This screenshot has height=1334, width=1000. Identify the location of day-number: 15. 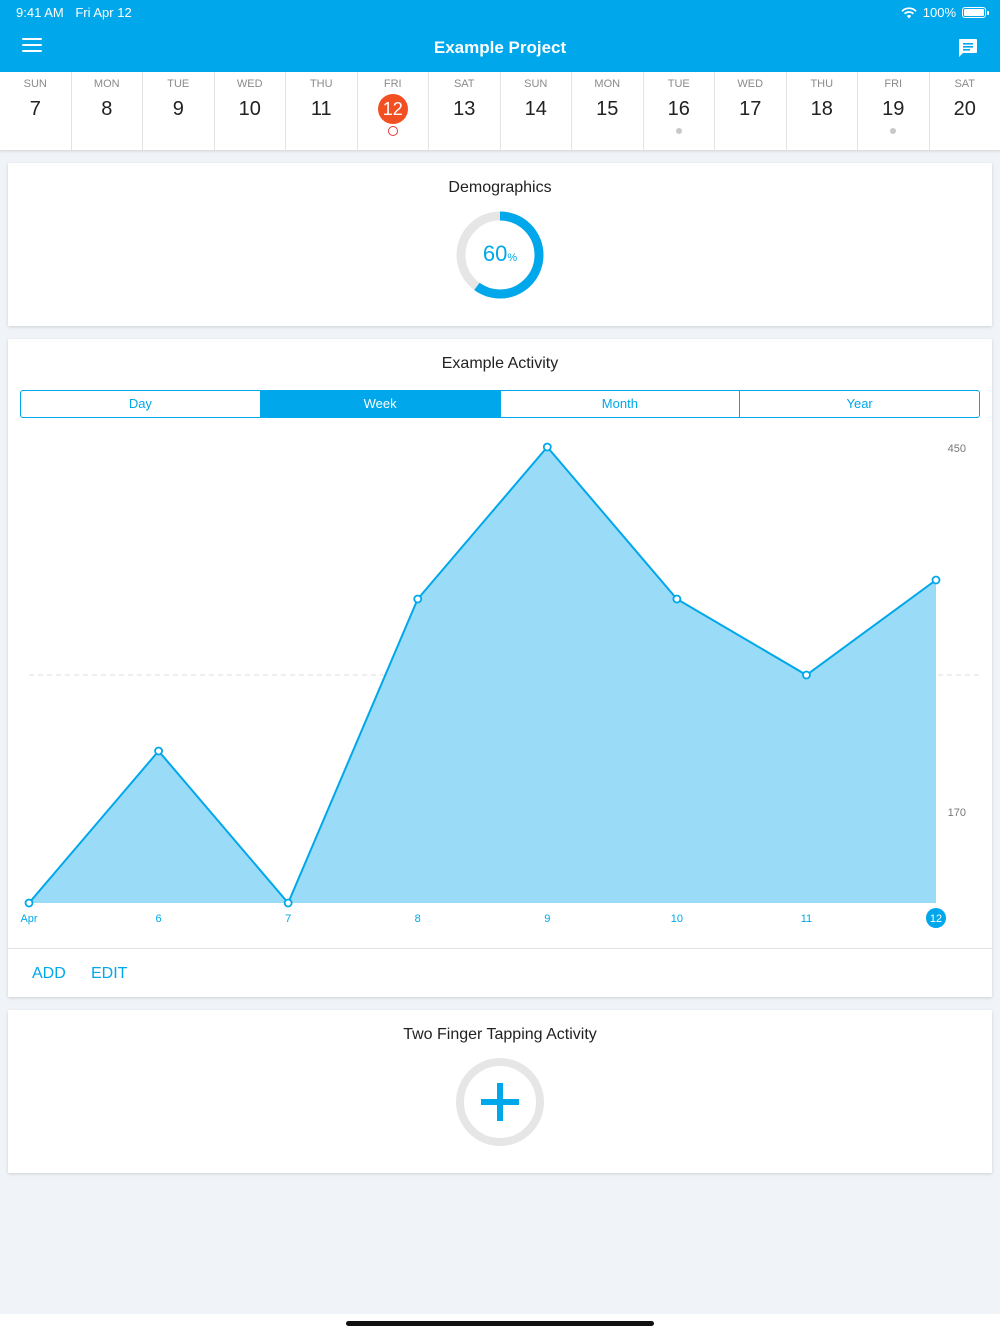
(607, 111).